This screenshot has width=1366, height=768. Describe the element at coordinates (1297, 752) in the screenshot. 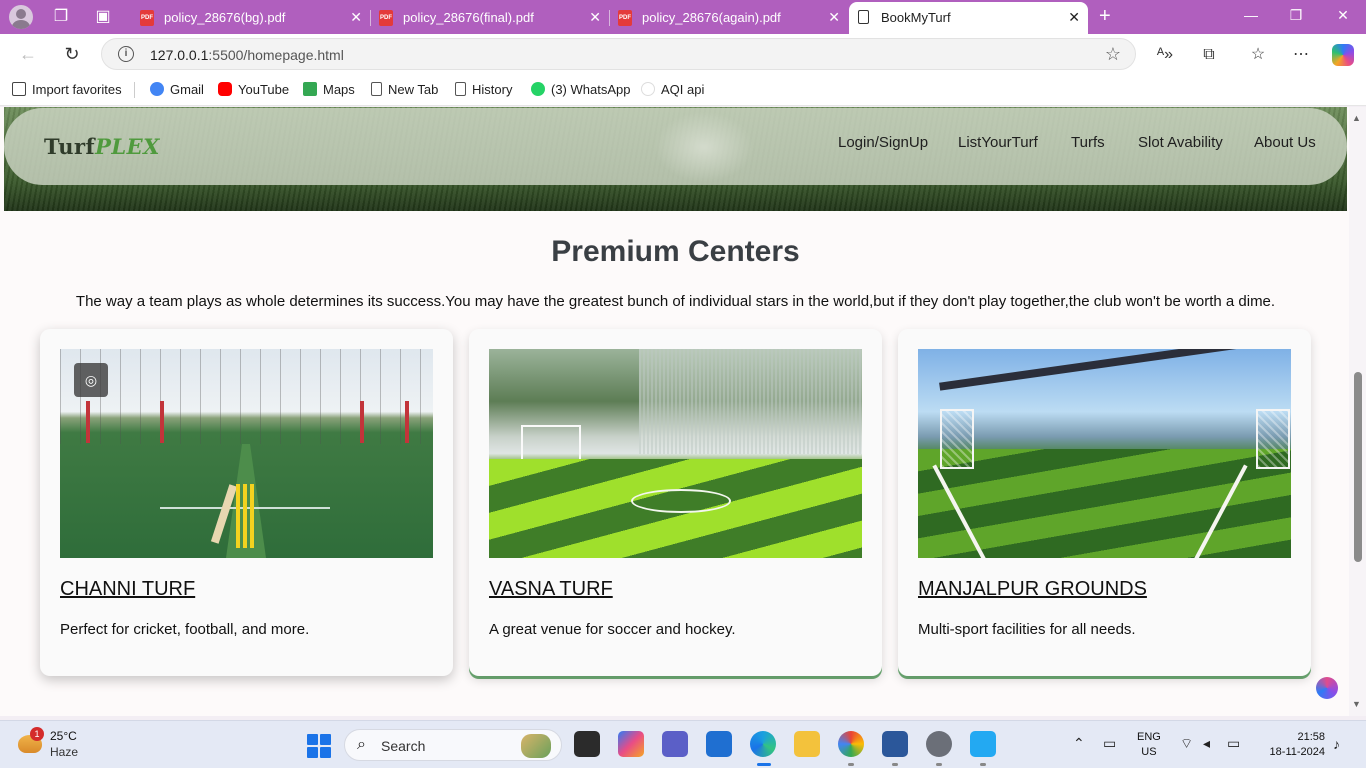

I see `clock-date: 18-11-2024` at that location.